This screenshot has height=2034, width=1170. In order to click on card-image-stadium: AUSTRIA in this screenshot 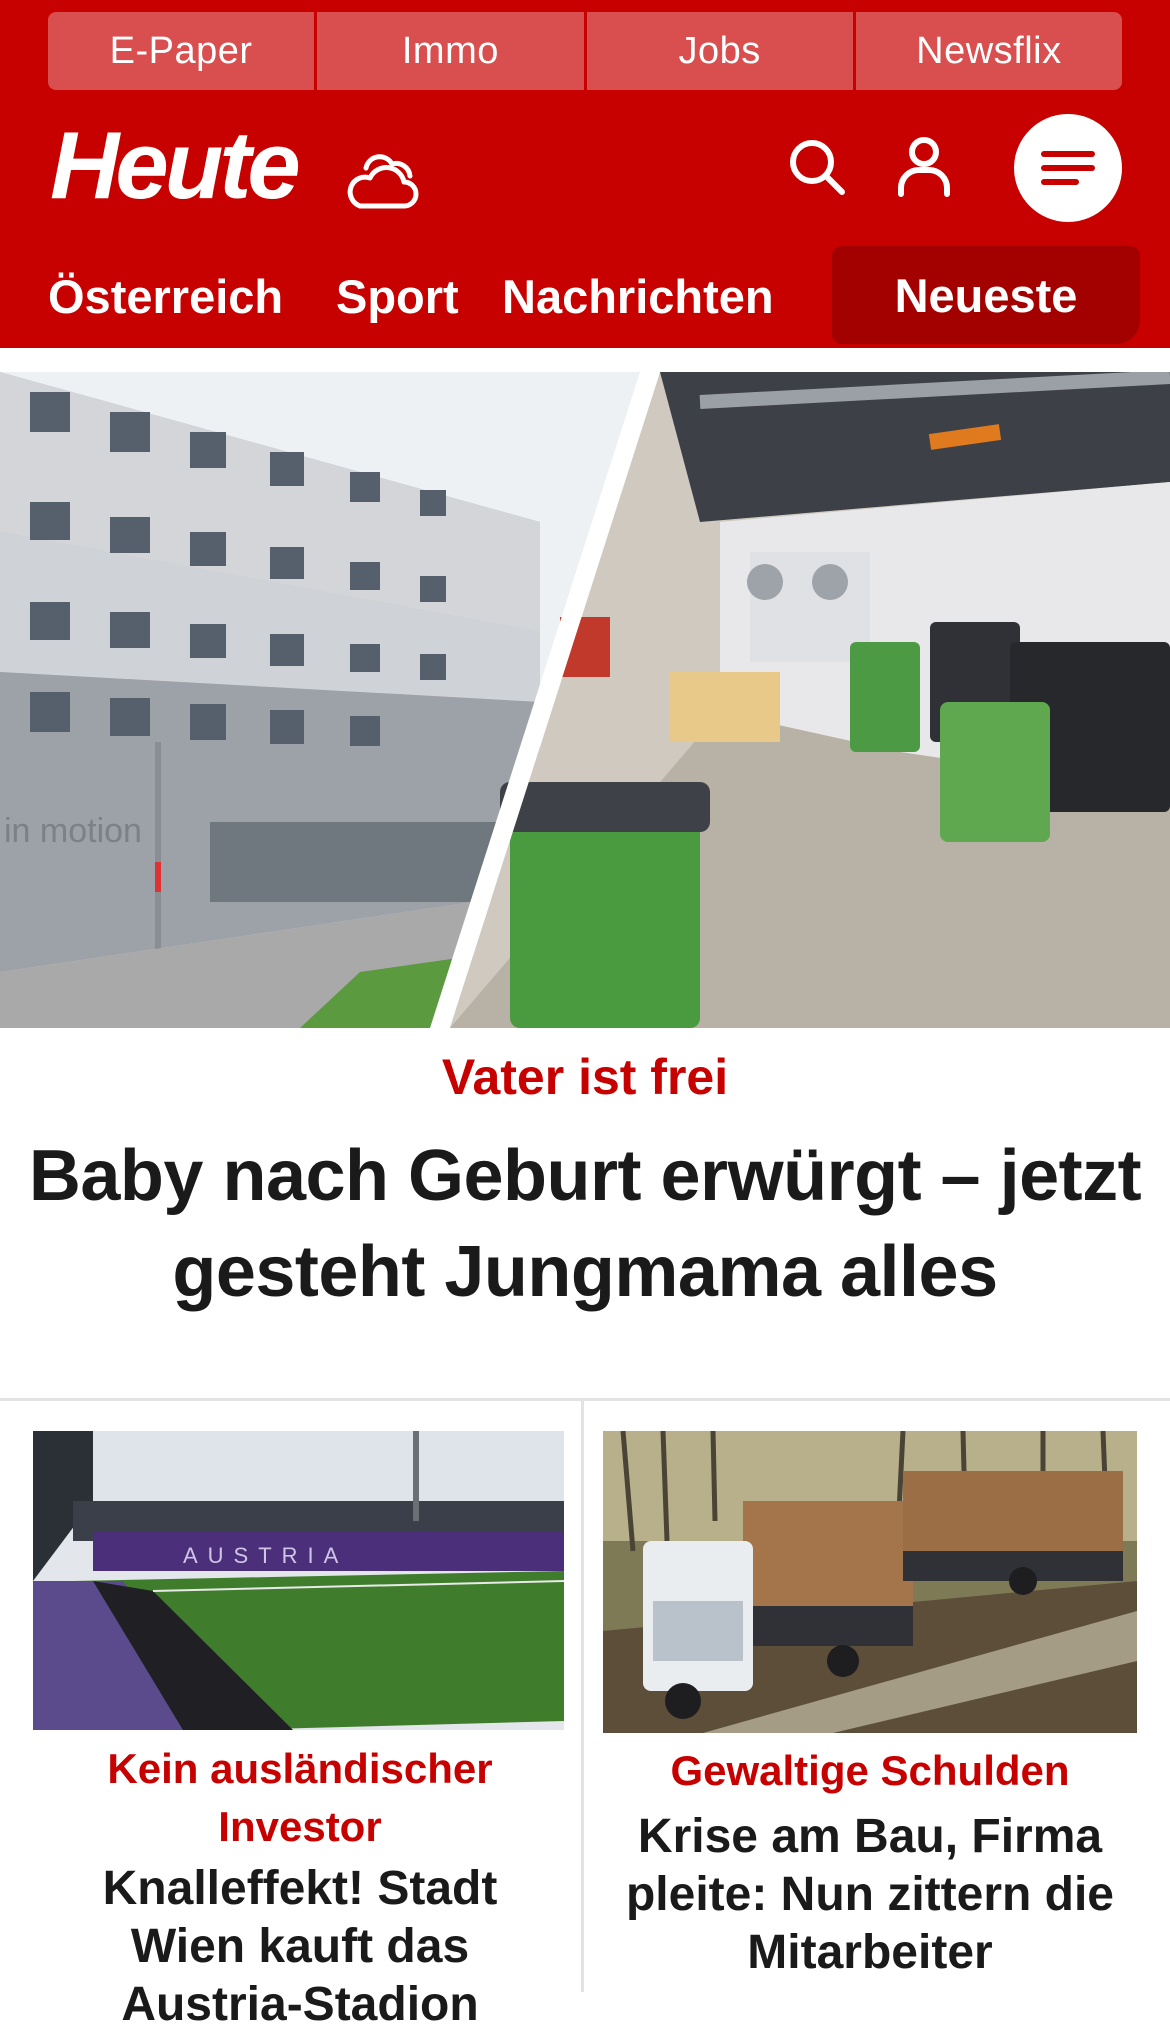, I will do `click(298, 1580)`.